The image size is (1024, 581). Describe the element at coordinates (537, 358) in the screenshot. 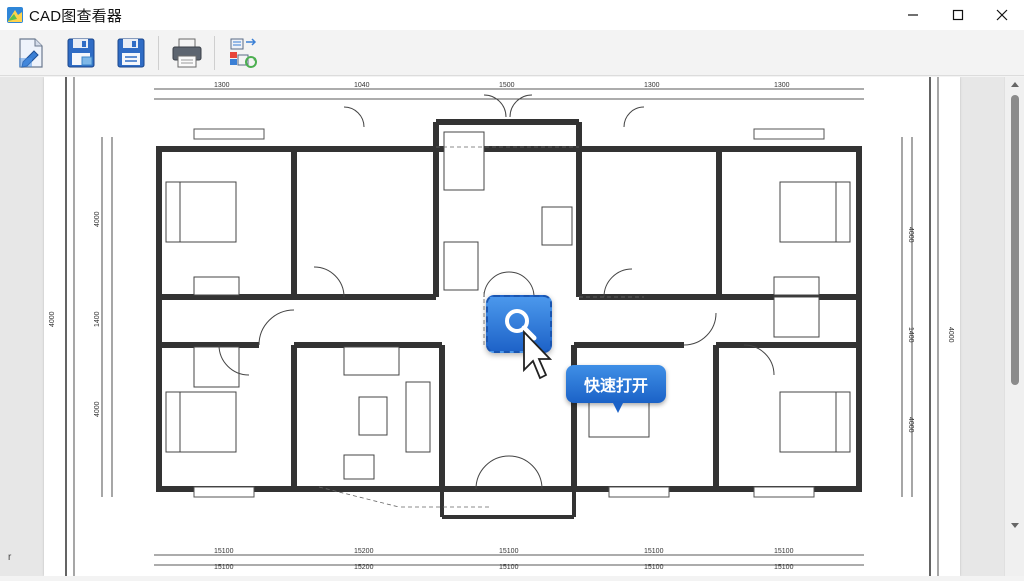

I see `mouse-cursor-icon` at that location.